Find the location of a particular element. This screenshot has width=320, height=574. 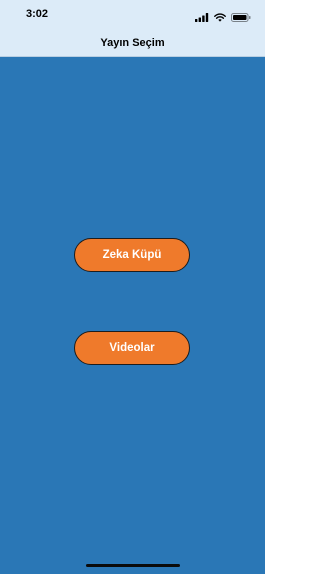

zeka-kupu-button: Zeka Küpü is located at coordinates (132, 255).